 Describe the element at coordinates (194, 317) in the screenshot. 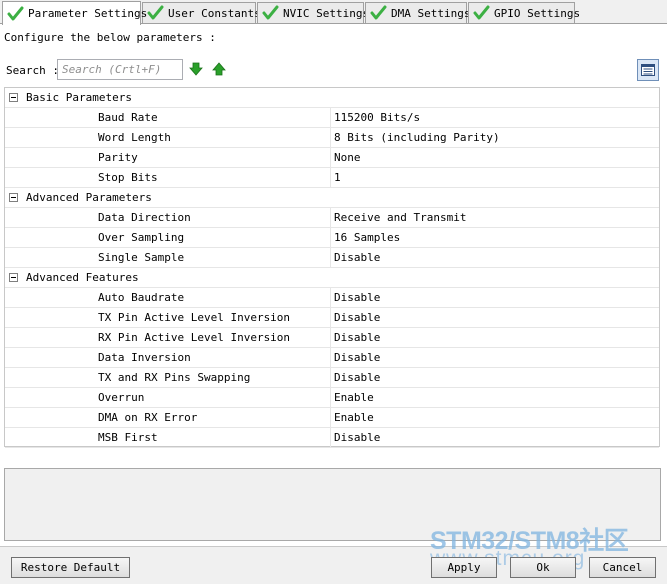

I see `param-name: TX Pin Active Level Inversion` at that location.